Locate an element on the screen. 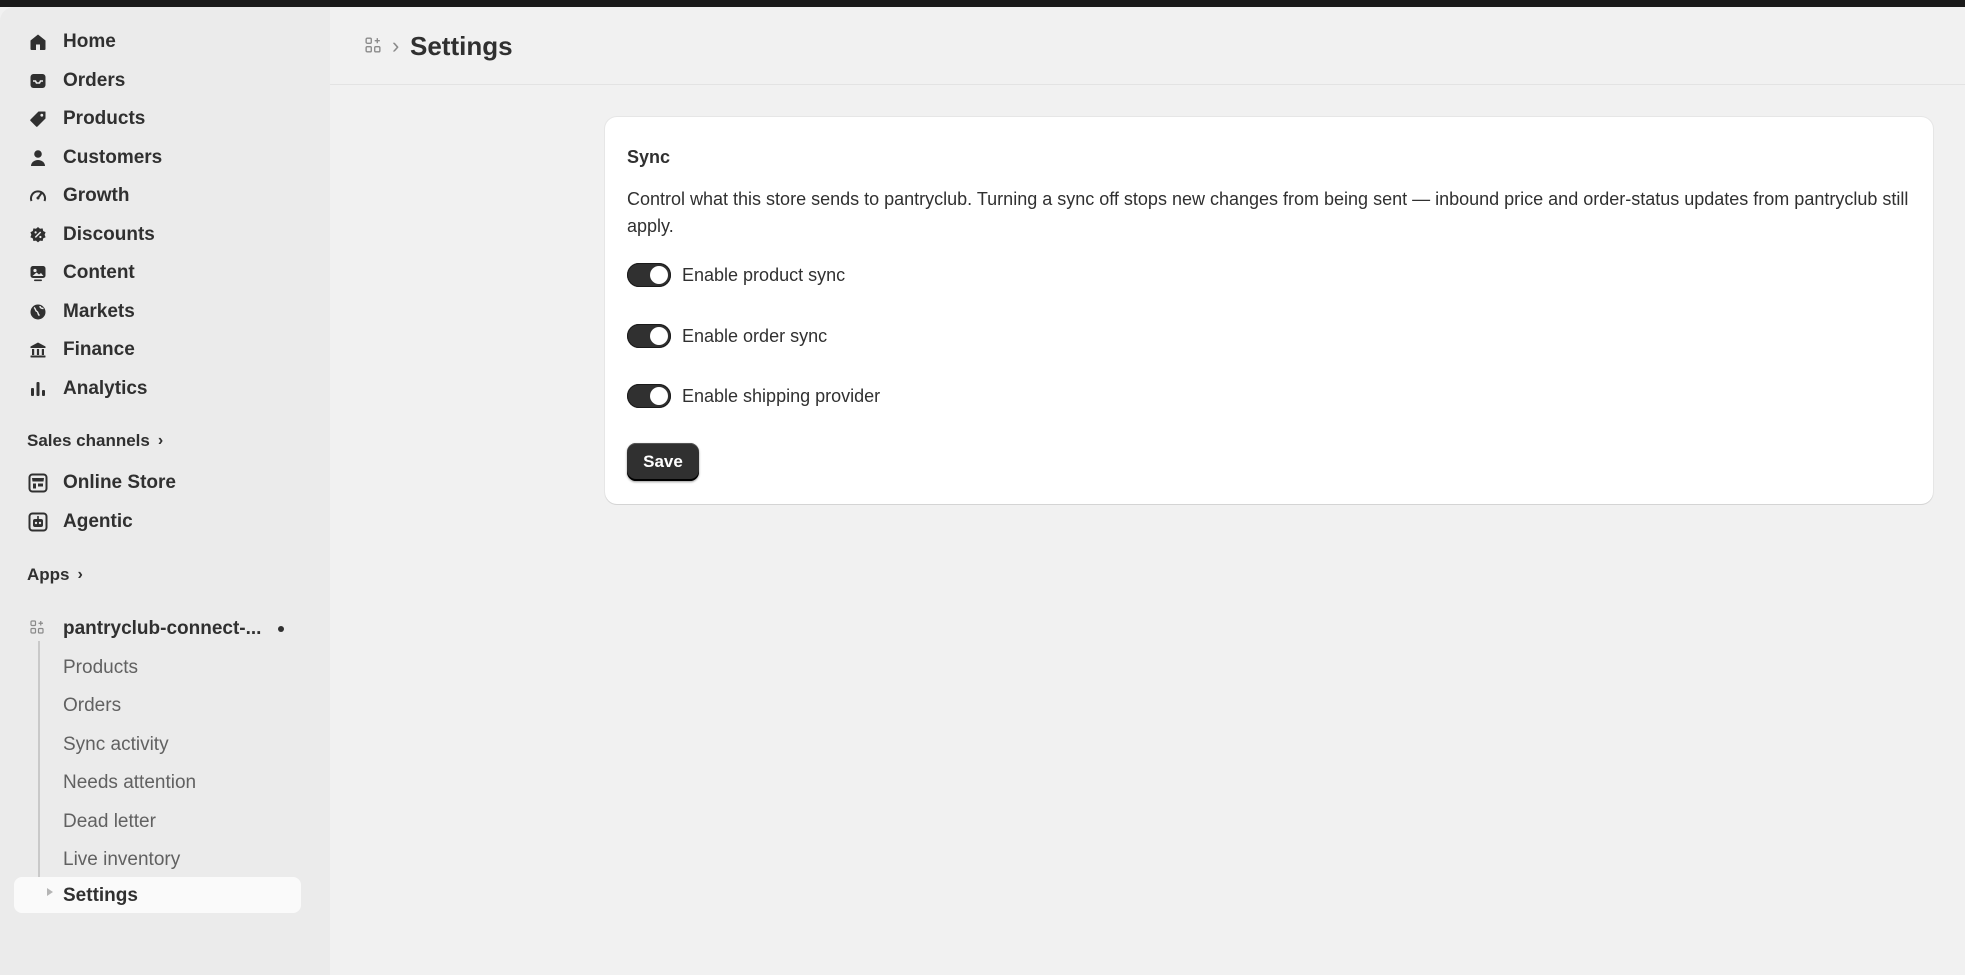 This screenshot has height=975, width=1965. bank-icon is located at coordinates (38, 350).